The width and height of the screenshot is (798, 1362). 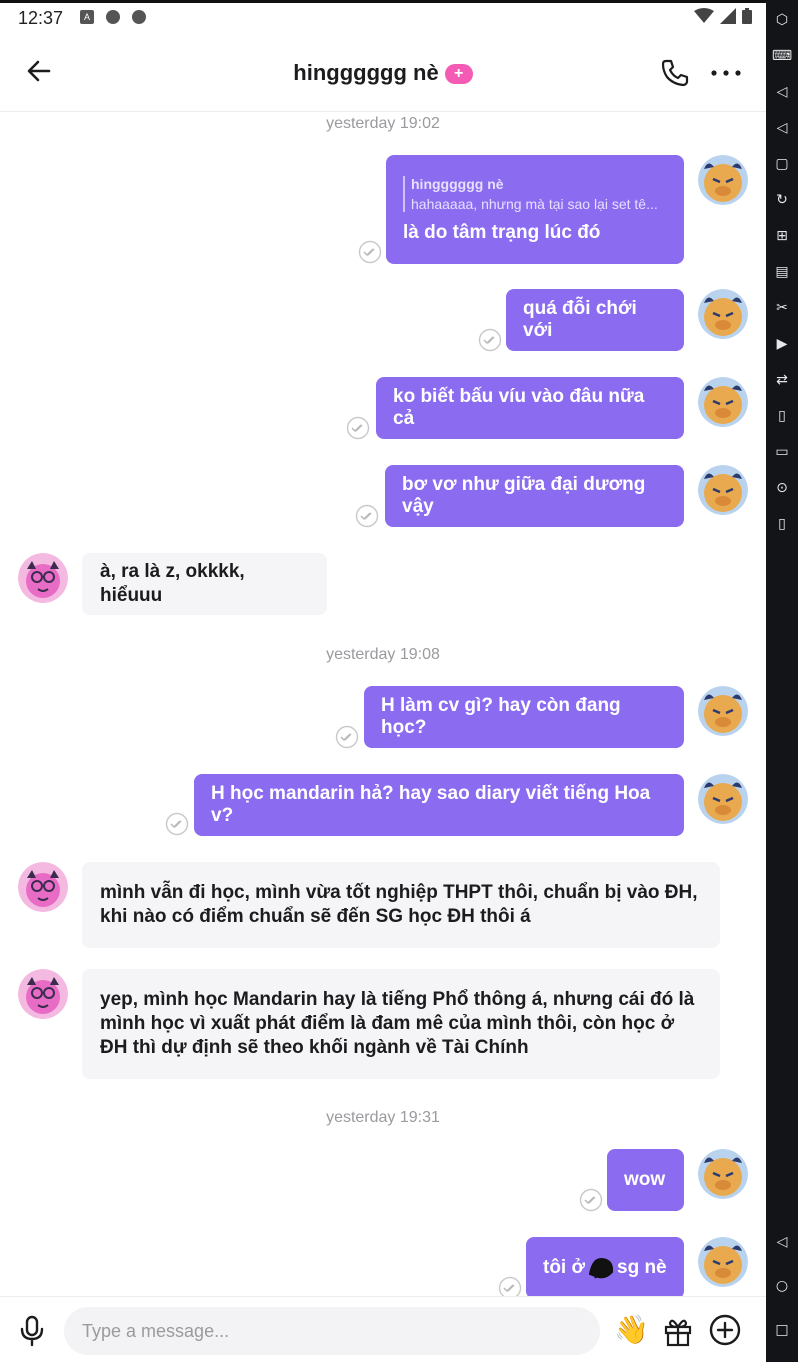 I want to click on chat-title: hingggggg nè, so click(x=365, y=72).